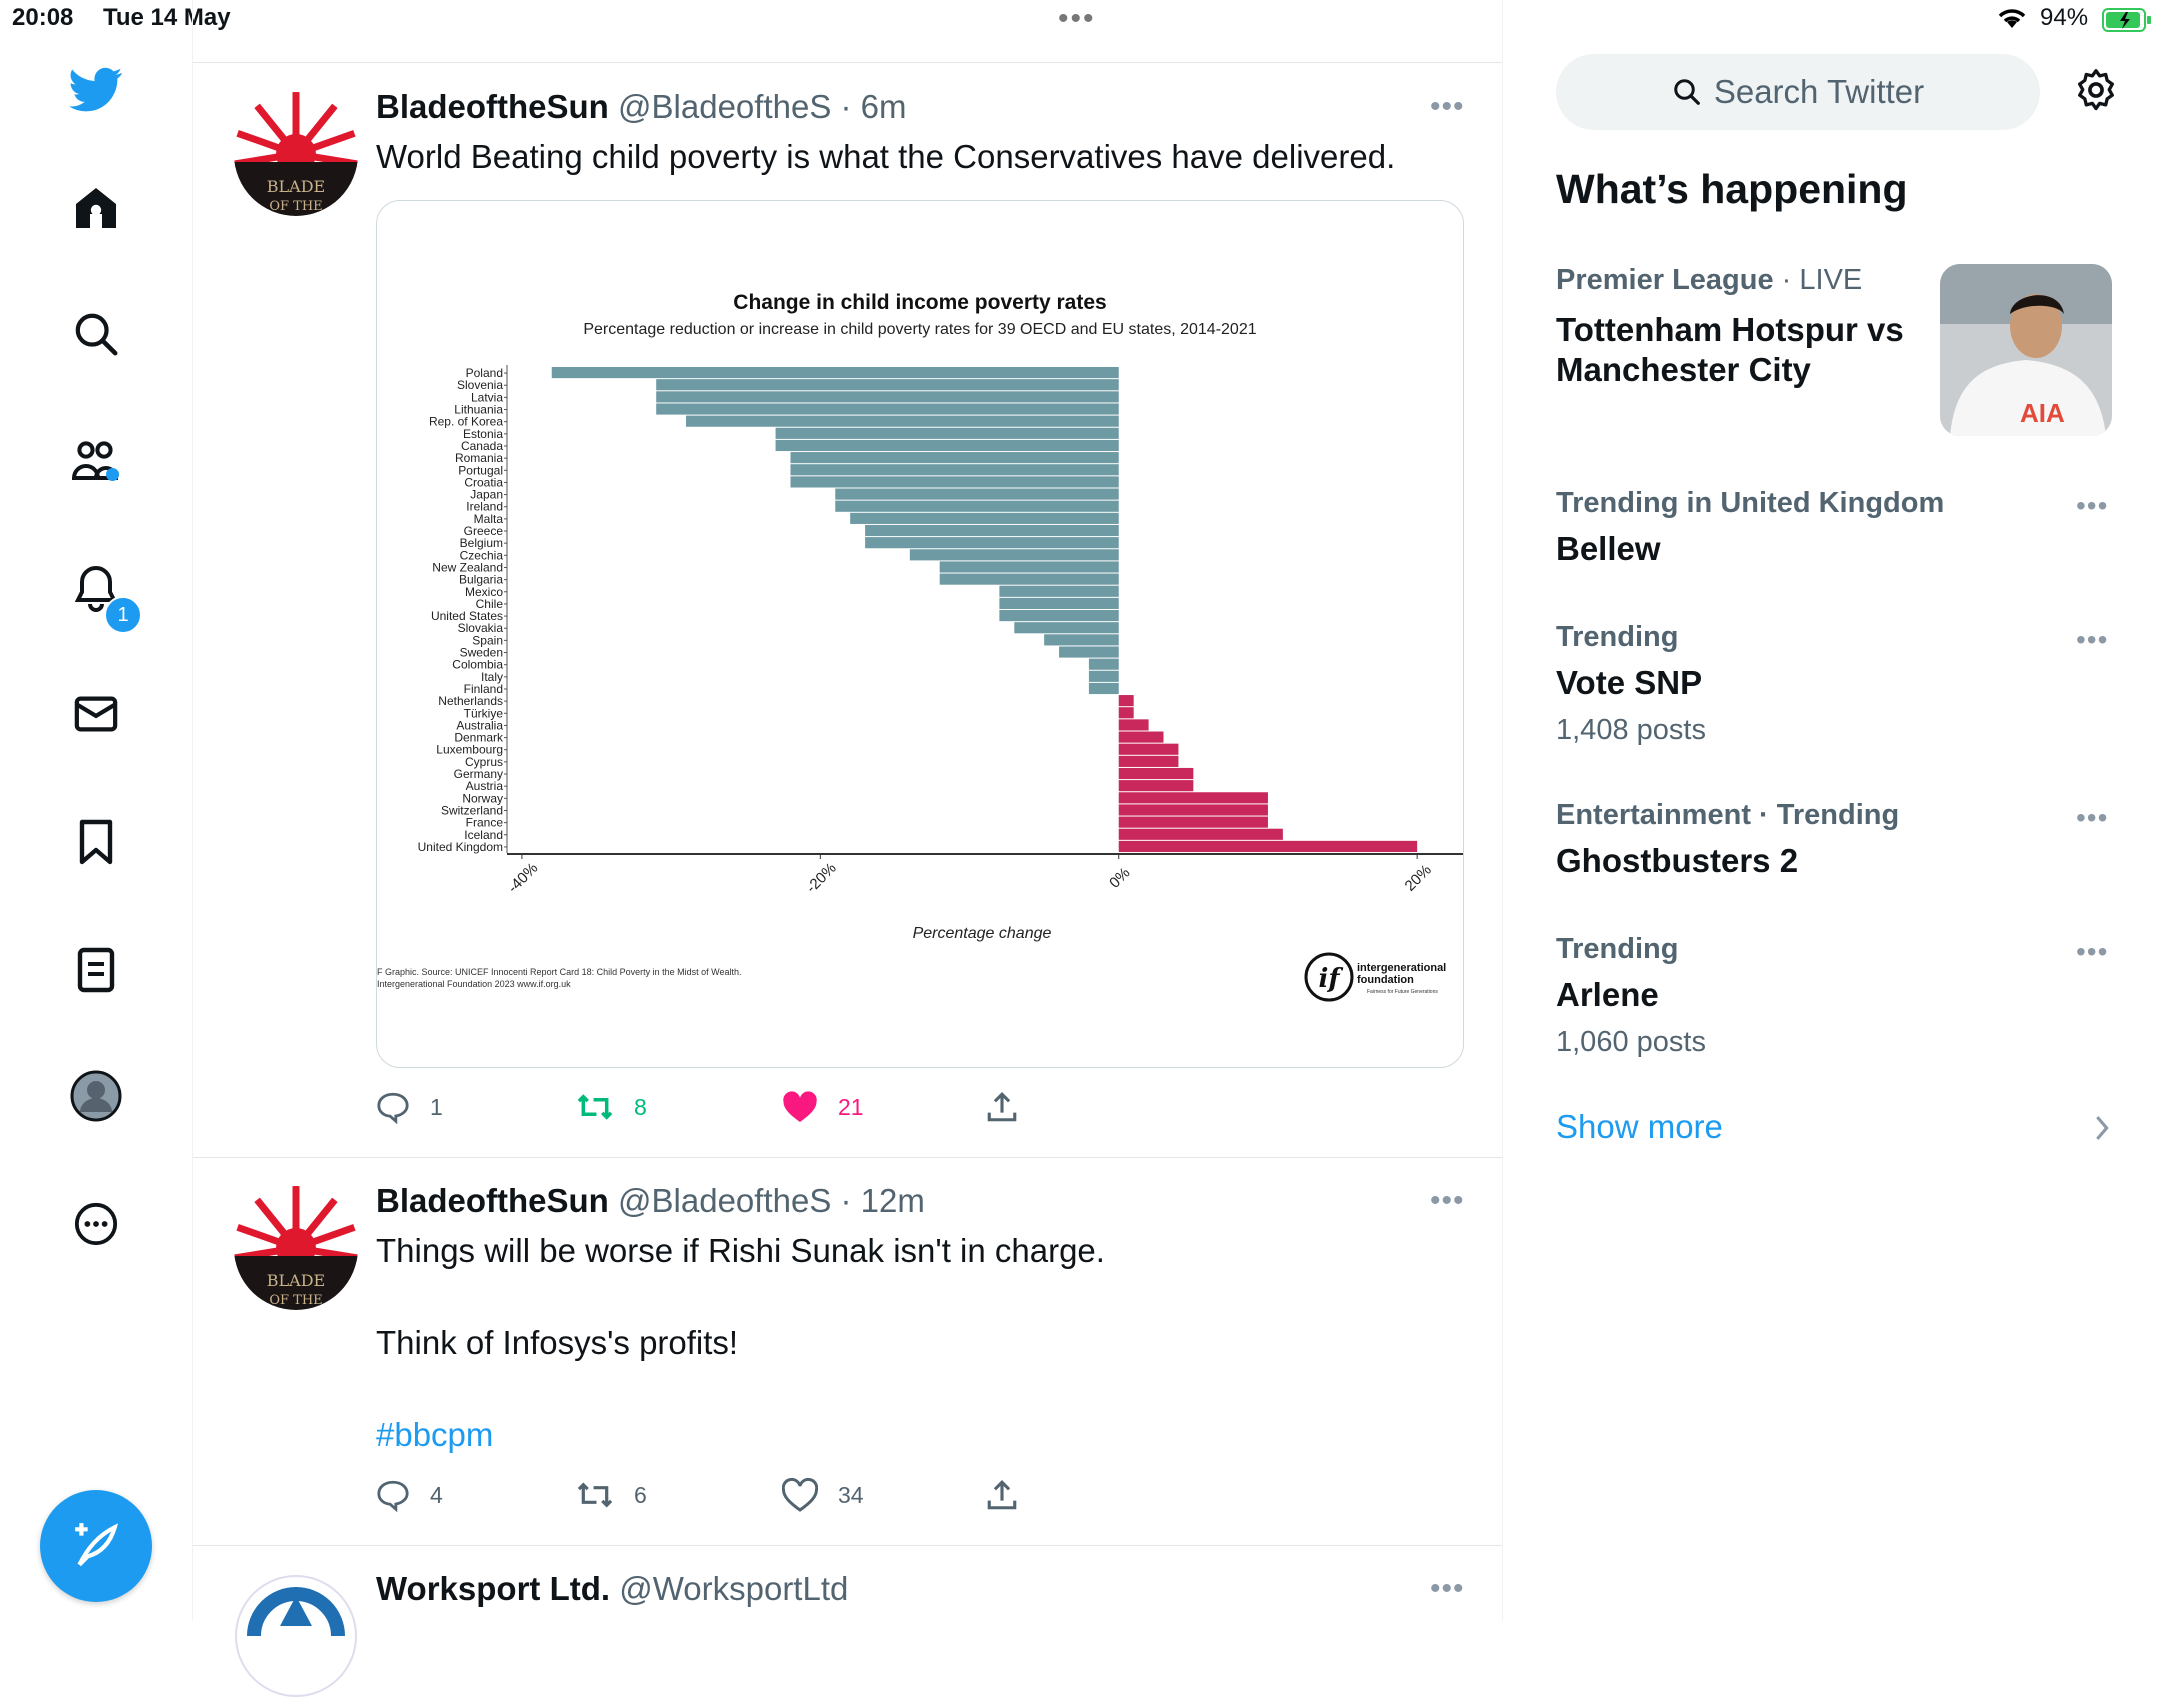  Describe the element at coordinates (2026, 350) in the screenshot. I see `news-thumbnail: AIA` at that location.